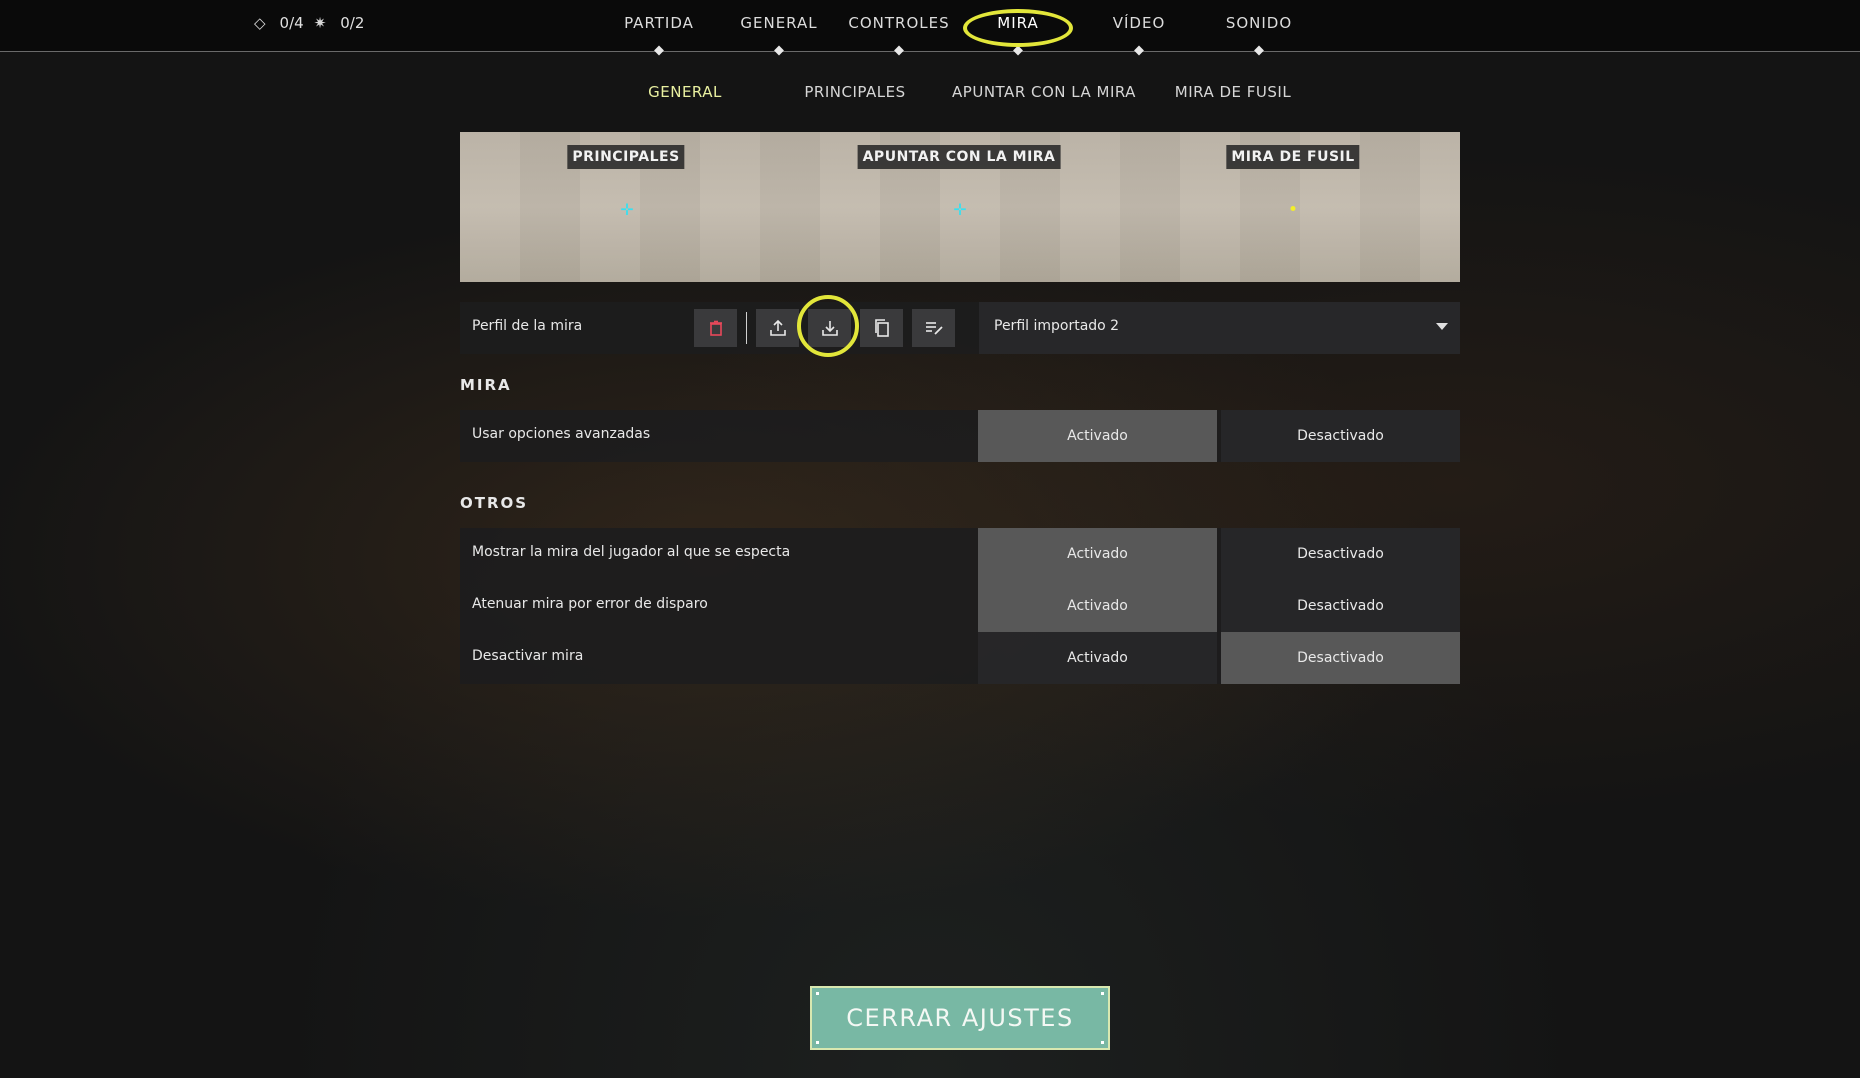 The width and height of the screenshot is (1860, 1078). Describe the element at coordinates (561, 434) in the screenshot. I see `setting-label: Usar opciones avanzadas` at that location.